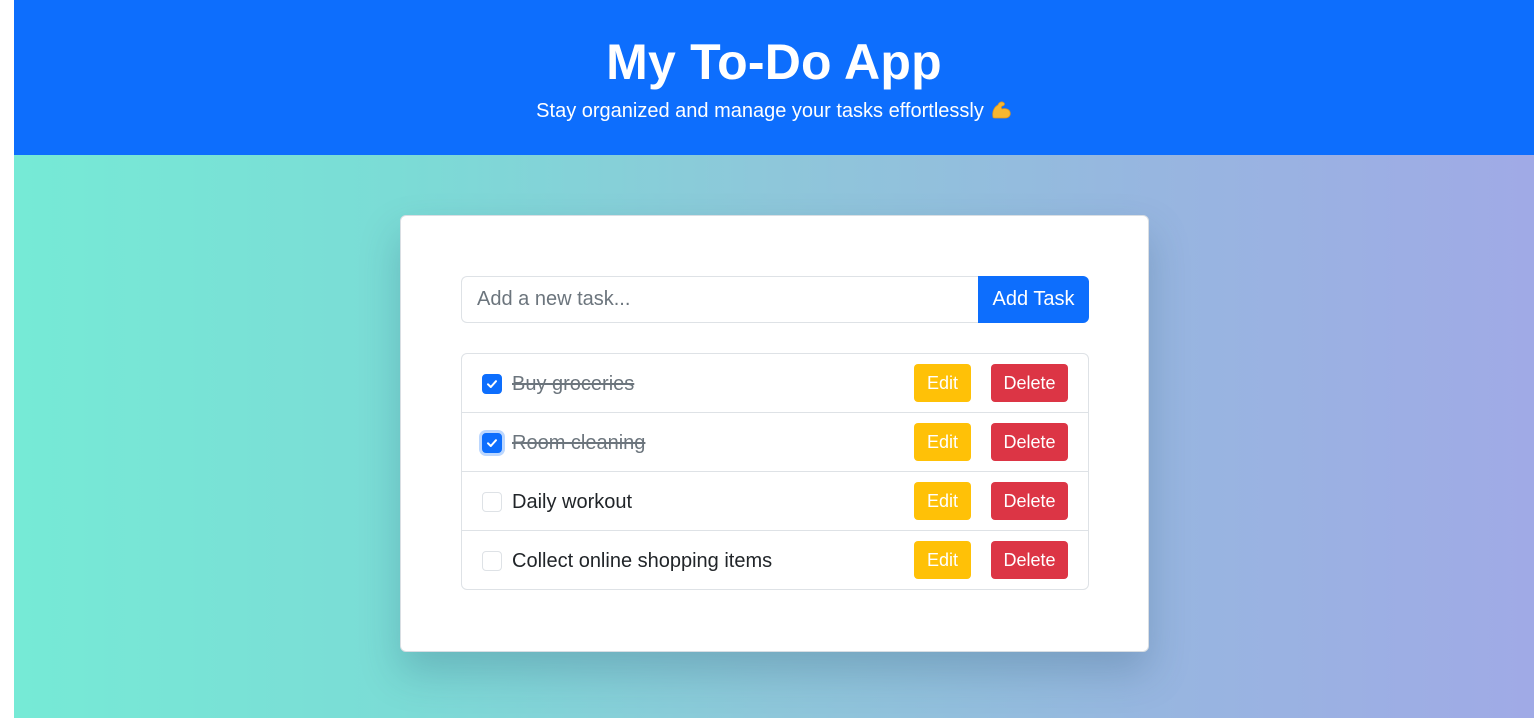  I want to click on new-task-input, so click(719, 299).